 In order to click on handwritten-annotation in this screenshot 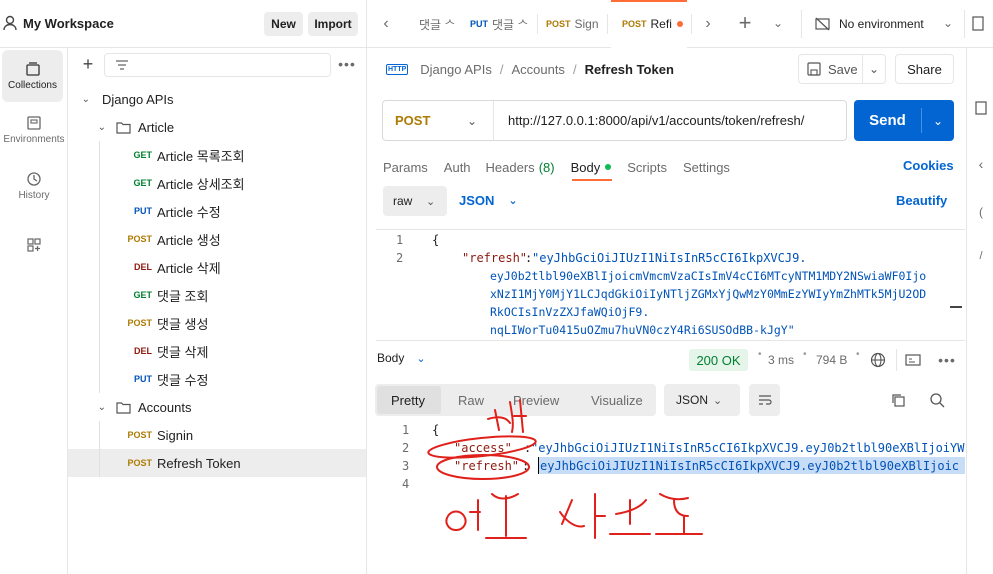, I will do `click(565, 469)`.